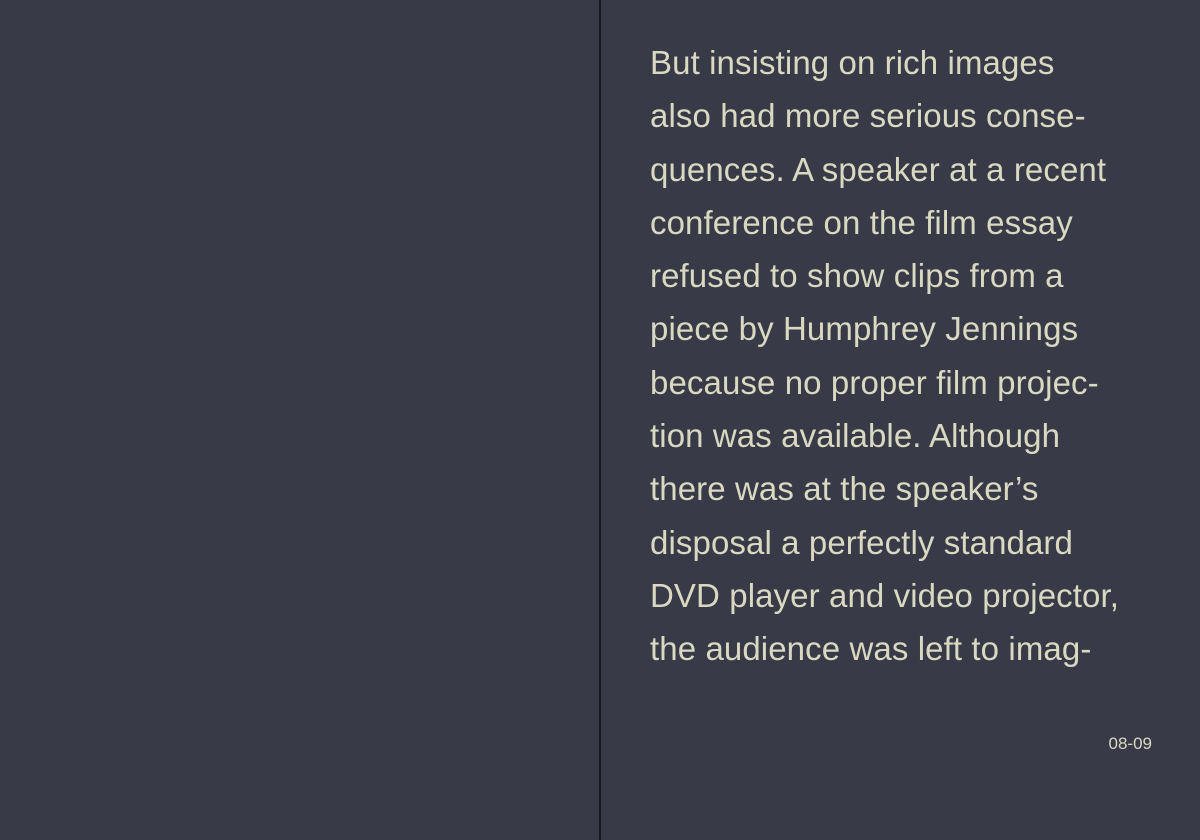 The width and height of the screenshot is (1200, 840). I want to click on text-line: also had more serious conse-, so click(868, 116).